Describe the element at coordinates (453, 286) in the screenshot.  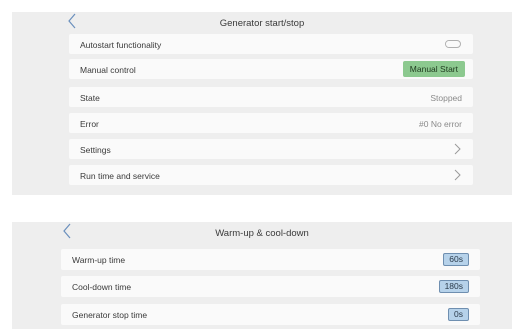
I see `cooldown-time-value: 180s` at that location.